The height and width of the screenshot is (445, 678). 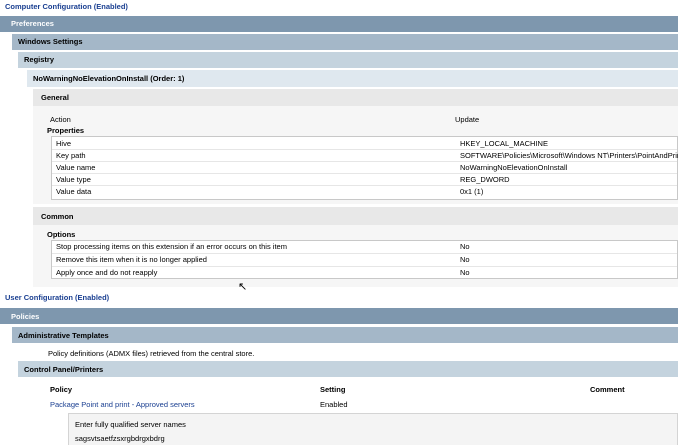 What do you see at coordinates (60, 119) in the screenshot?
I see `action-label: Action` at bounding box center [60, 119].